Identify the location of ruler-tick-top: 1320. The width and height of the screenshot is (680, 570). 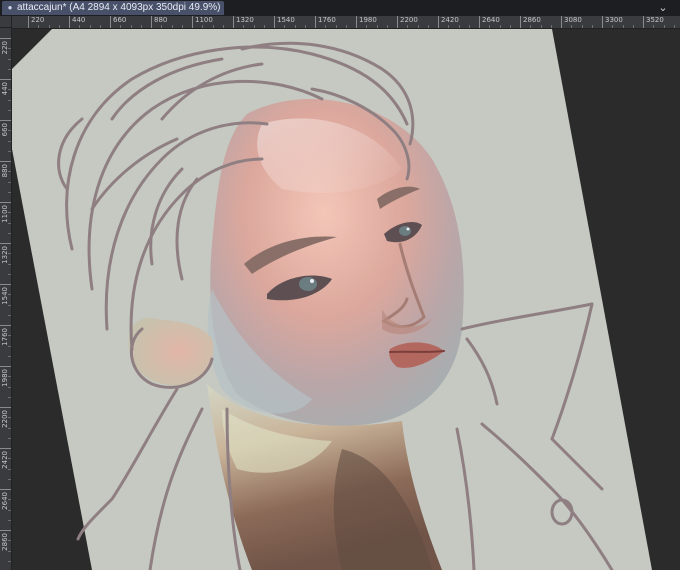
(243, 22).